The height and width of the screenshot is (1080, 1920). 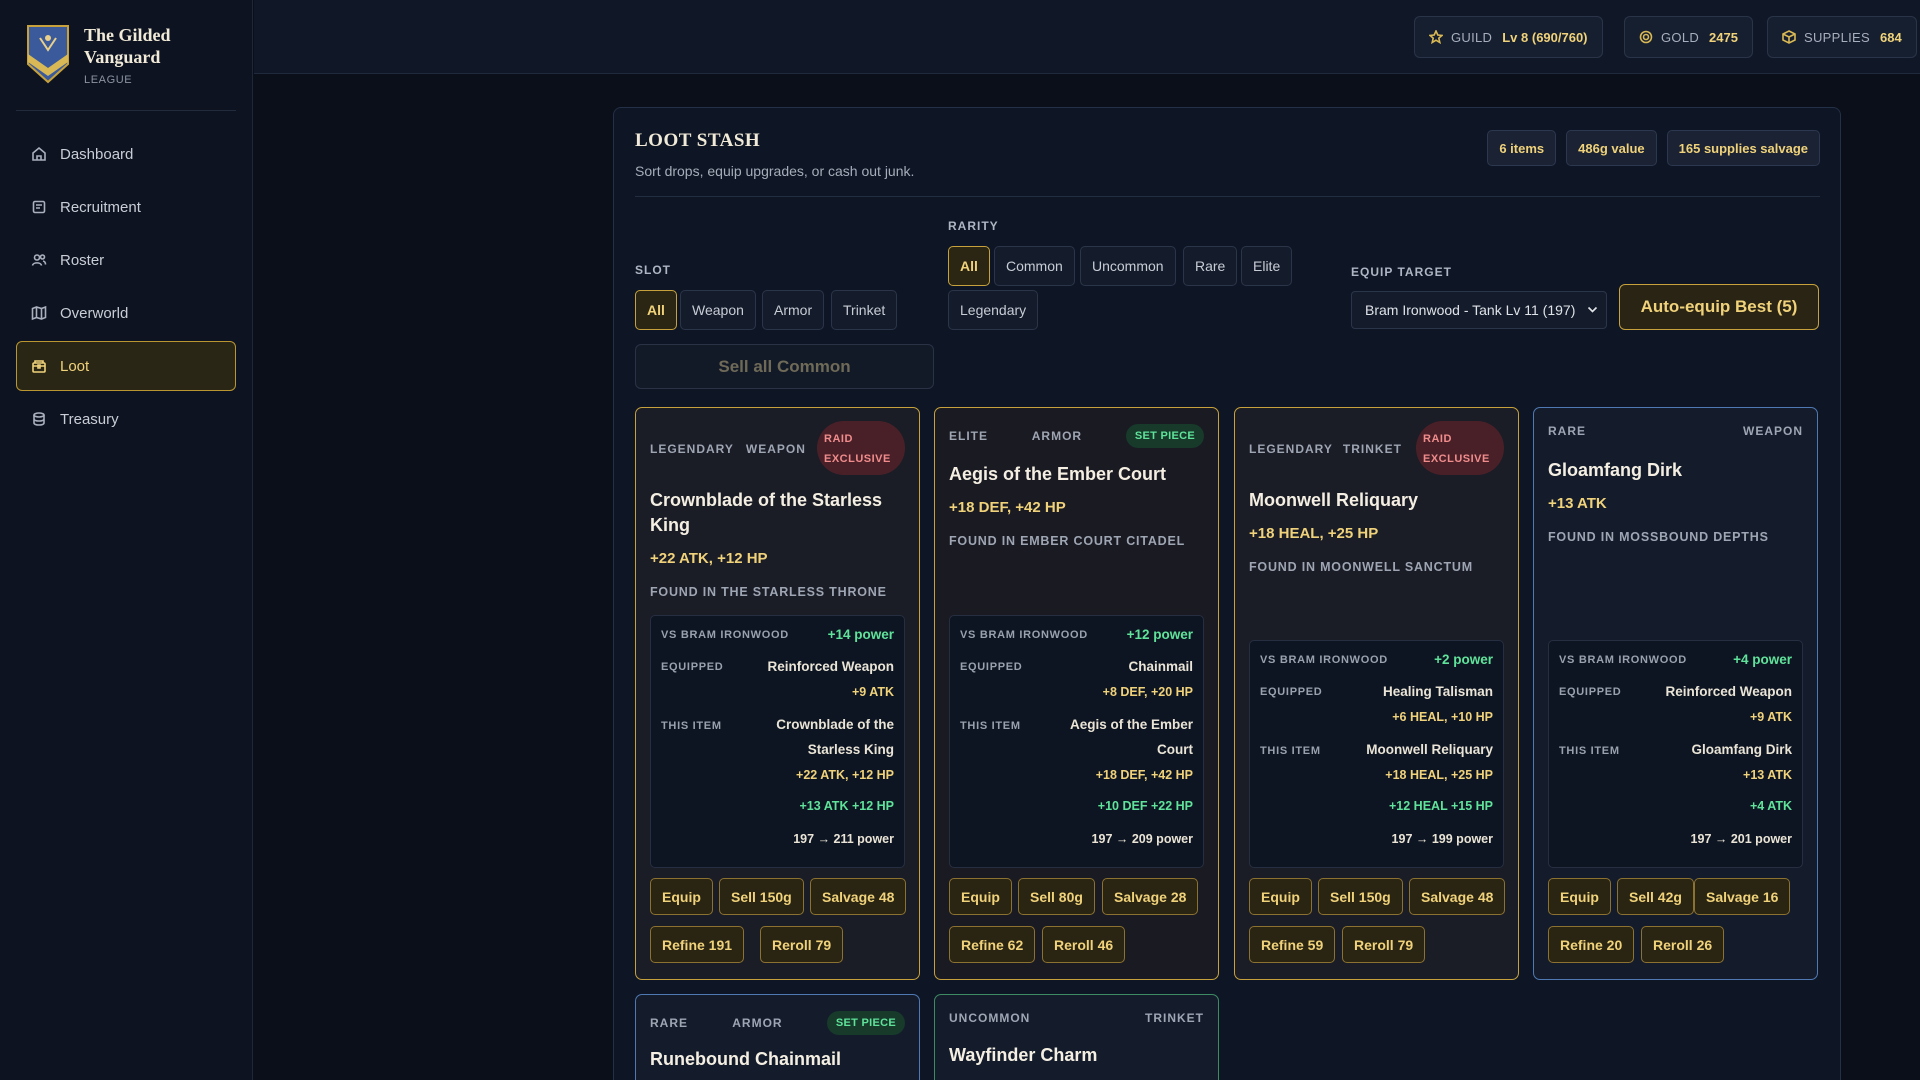 I want to click on map-icon, so click(x=39, y=313).